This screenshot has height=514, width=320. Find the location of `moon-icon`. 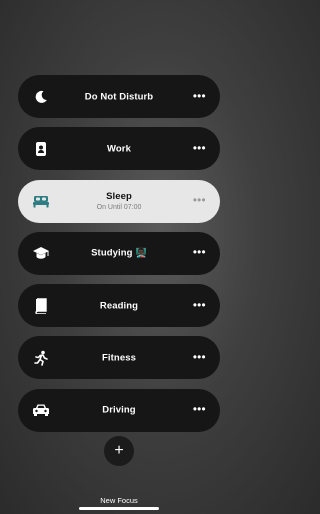

moon-icon is located at coordinates (41, 97).